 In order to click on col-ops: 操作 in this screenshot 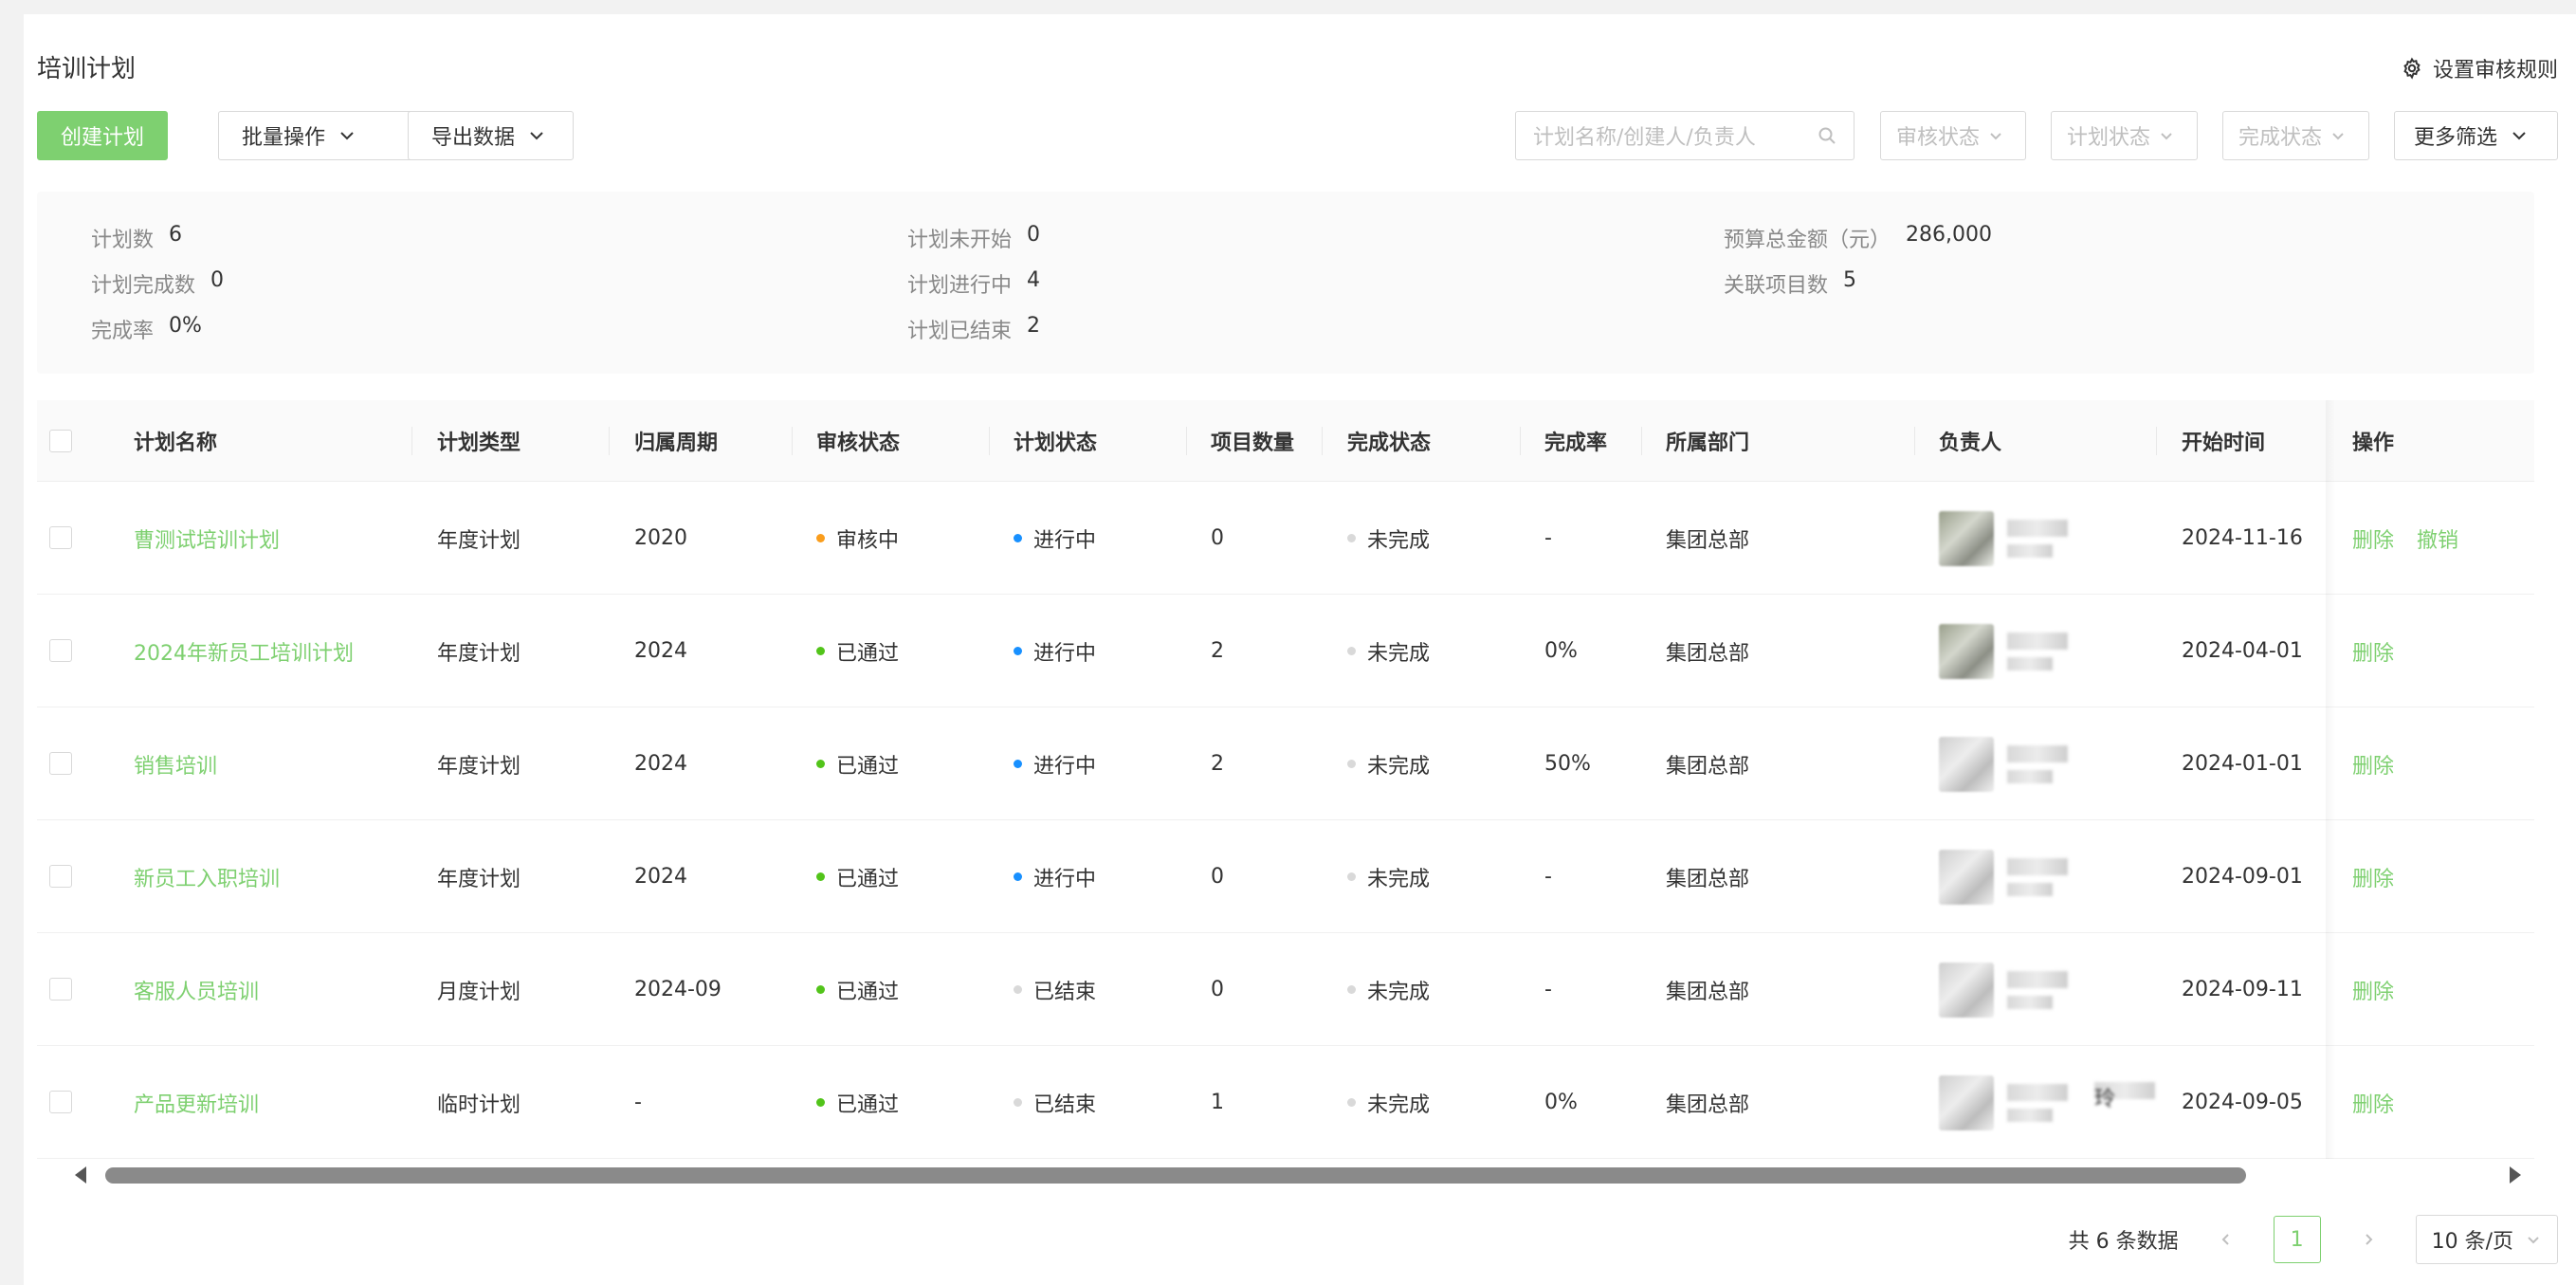, I will do `click(2373, 443)`.